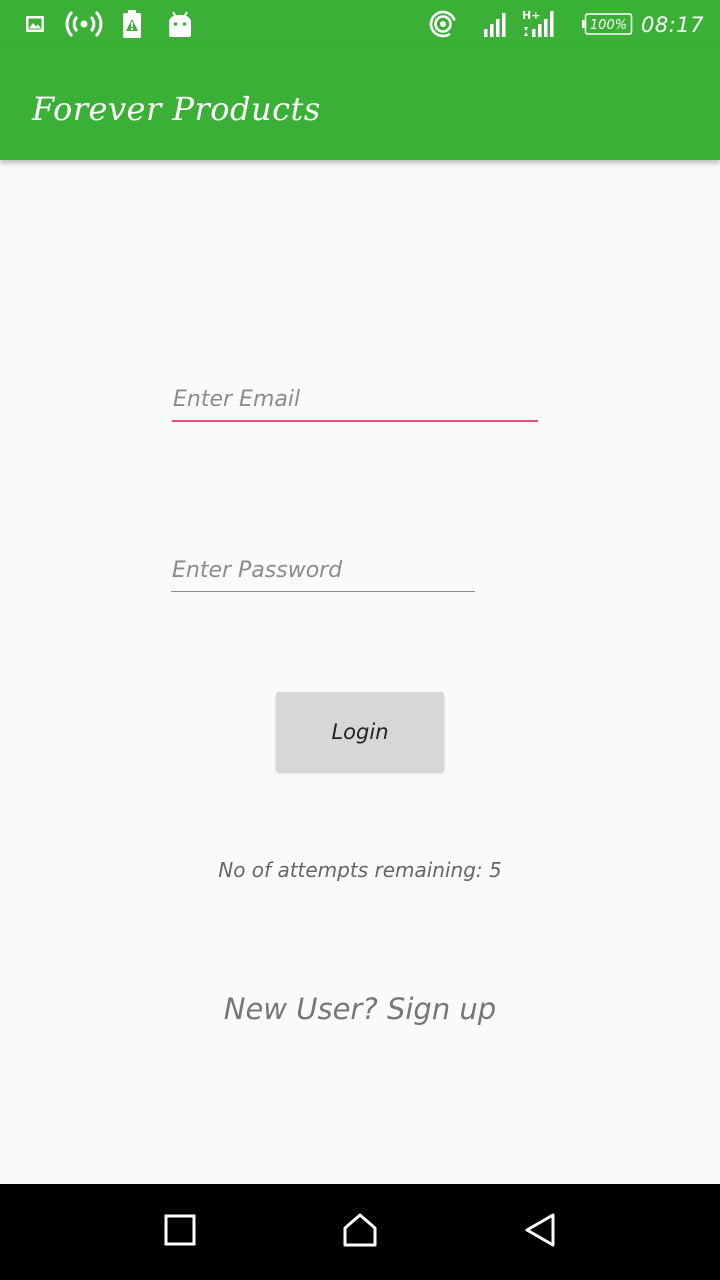 This screenshot has height=1280, width=720. Describe the element at coordinates (672, 25) in the screenshot. I see `status-time: 08:17` at that location.